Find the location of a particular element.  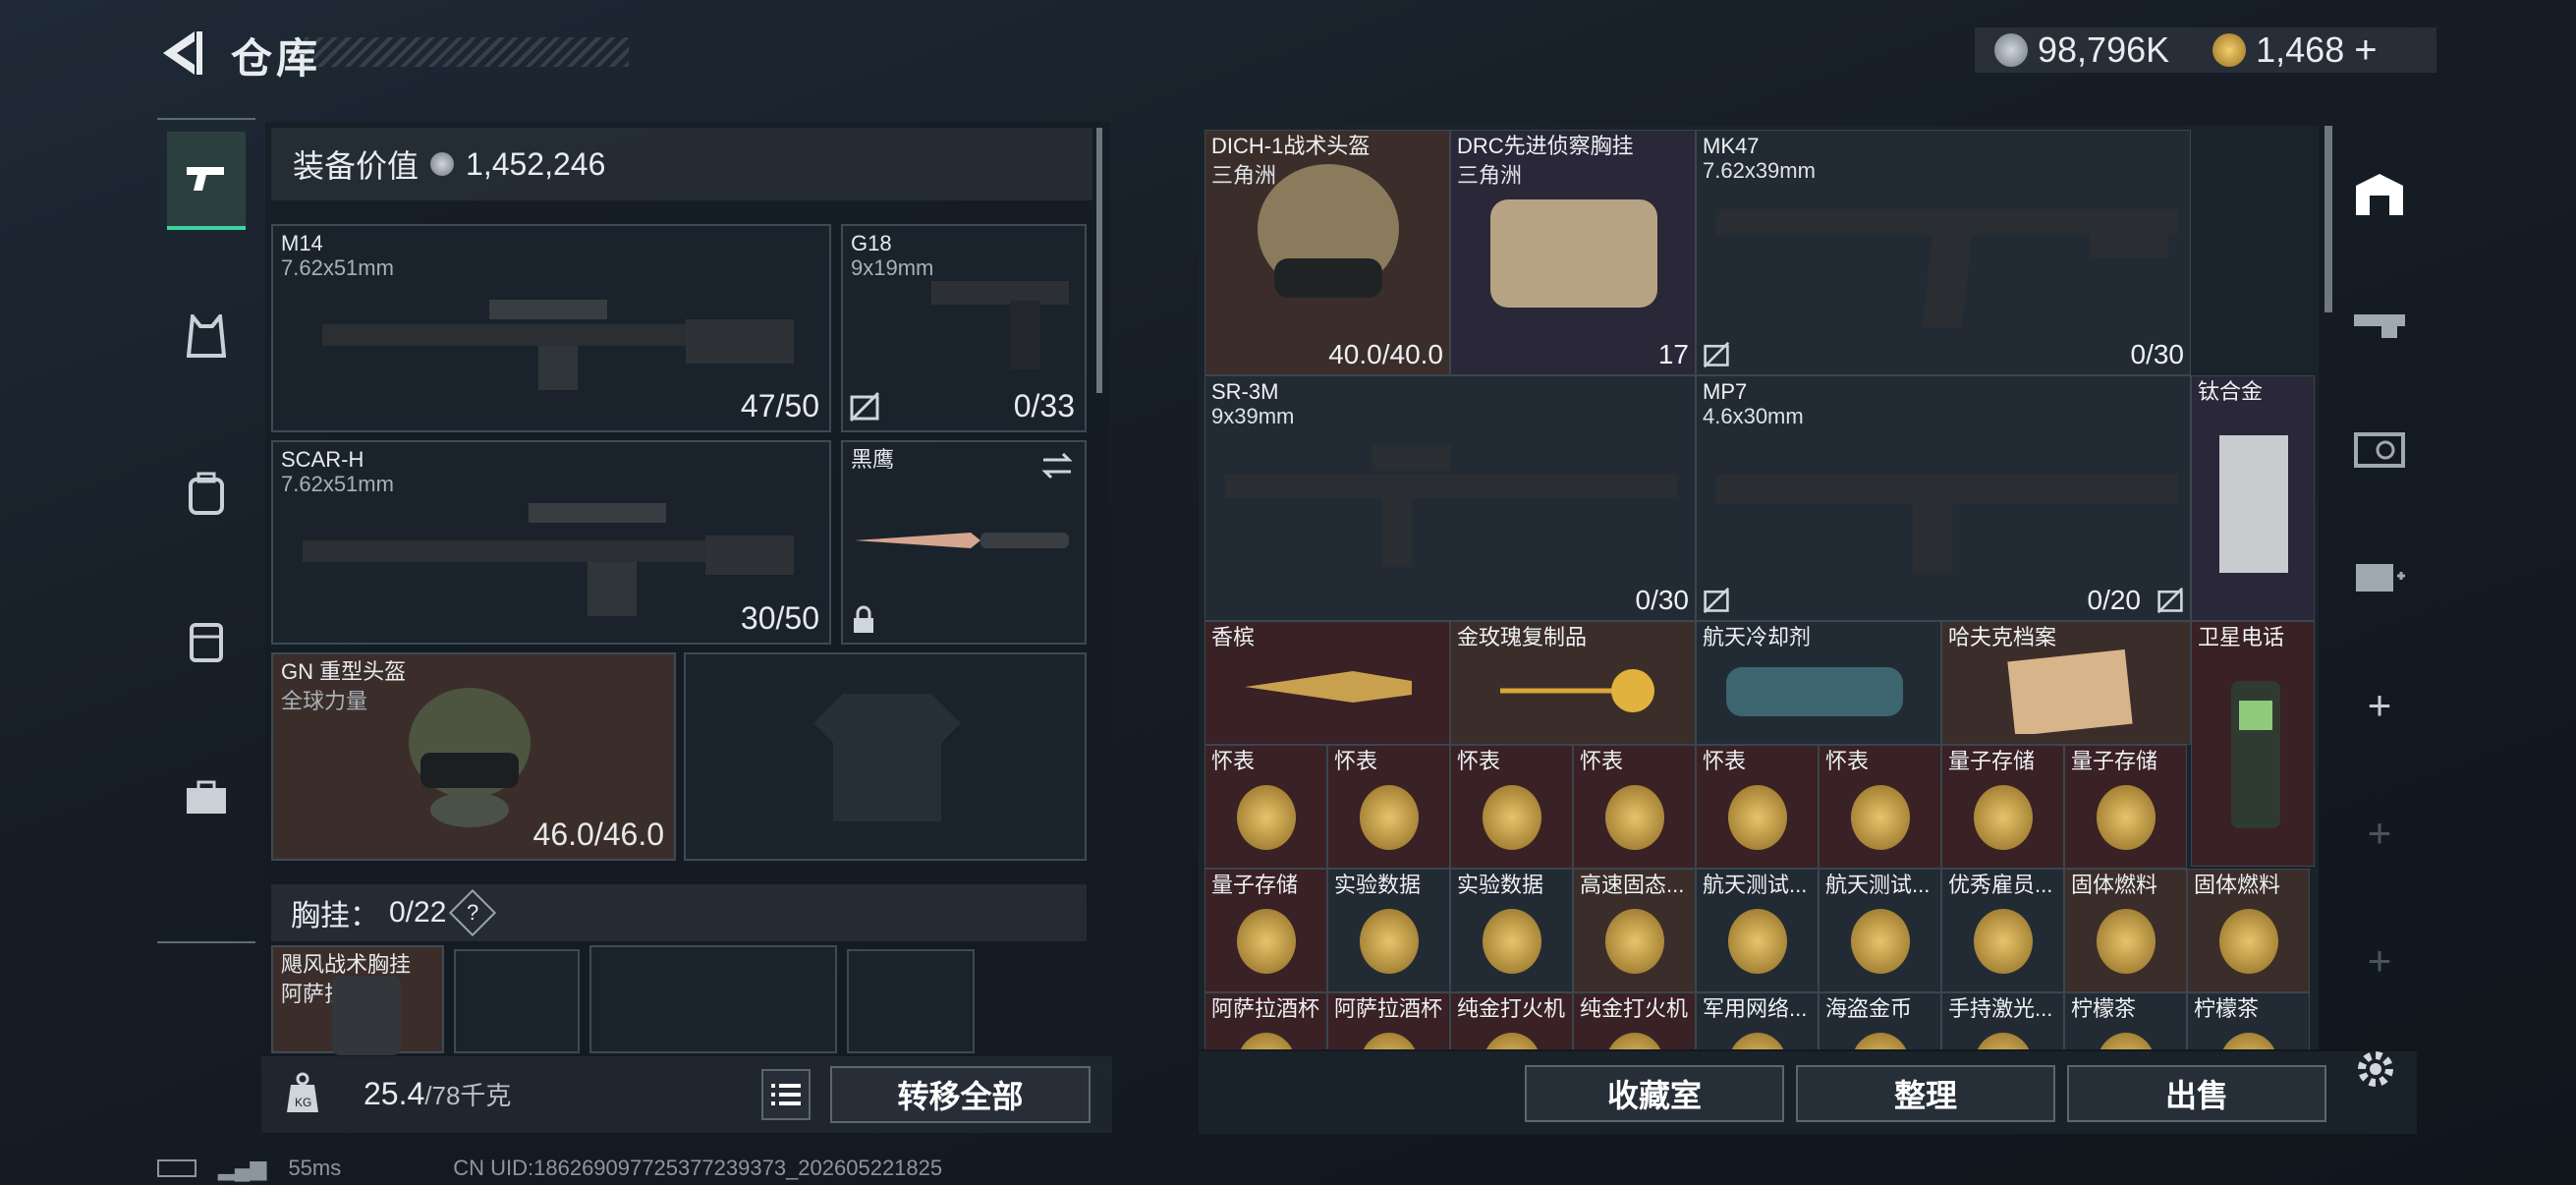

grid-item: 金玫瑰复制品 is located at coordinates (1573, 683).